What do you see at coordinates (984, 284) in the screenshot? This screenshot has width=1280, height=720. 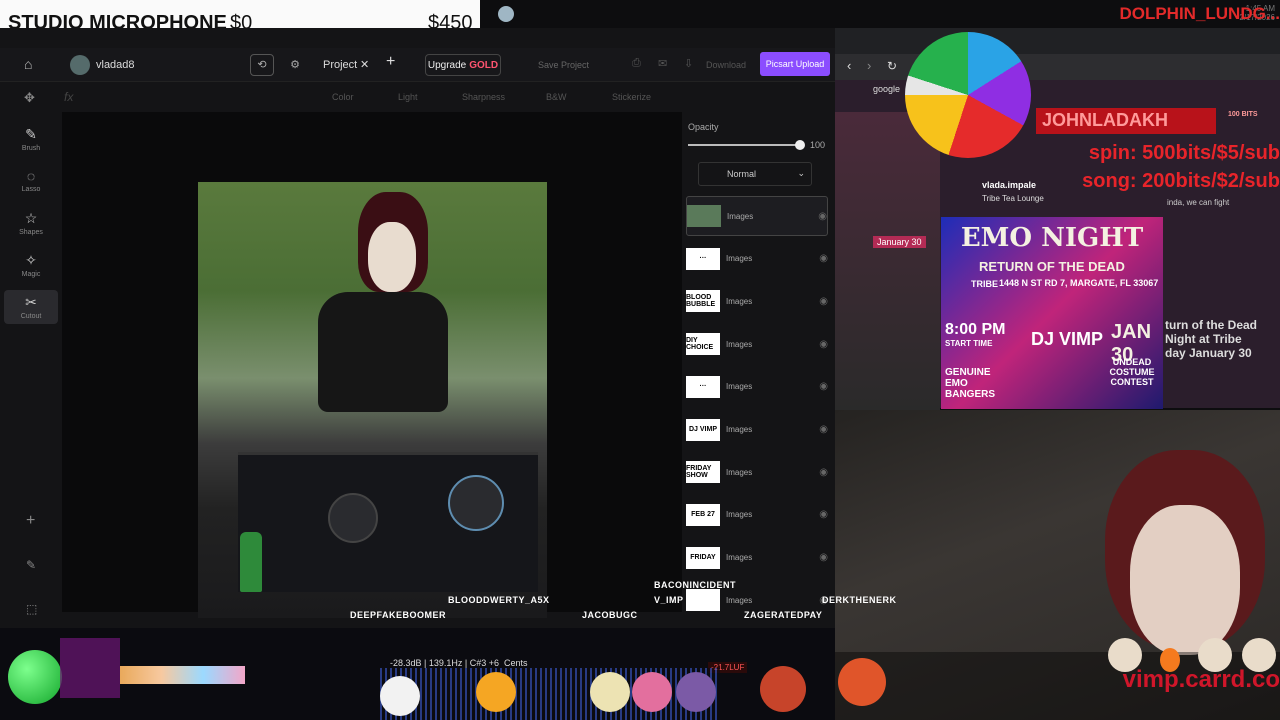 I see `poster-venue: TRIBE` at bounding box center [984, 284].